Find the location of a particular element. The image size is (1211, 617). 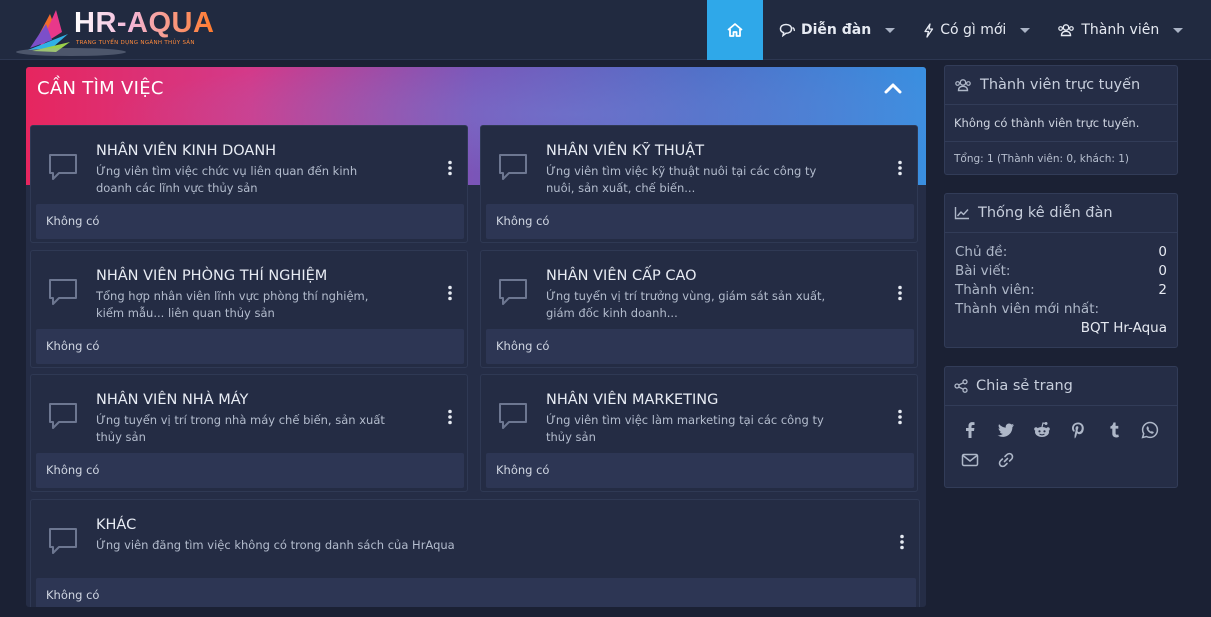

share-whatsapp-button is located at coordinates (1158, 435).